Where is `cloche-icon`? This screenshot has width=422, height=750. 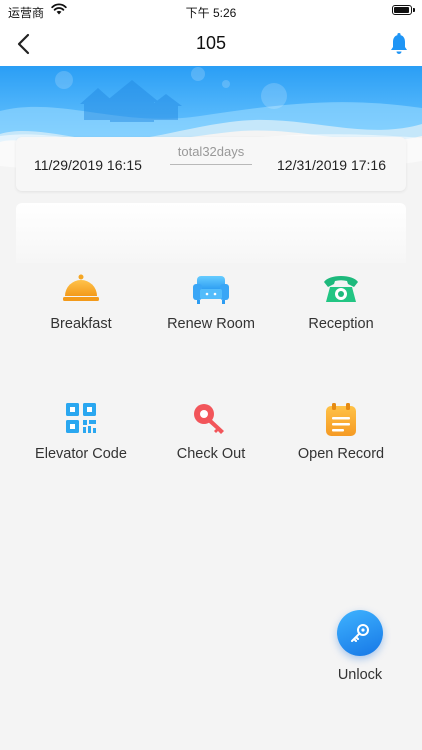 cloche-icon is located at coordinates (81, 287).